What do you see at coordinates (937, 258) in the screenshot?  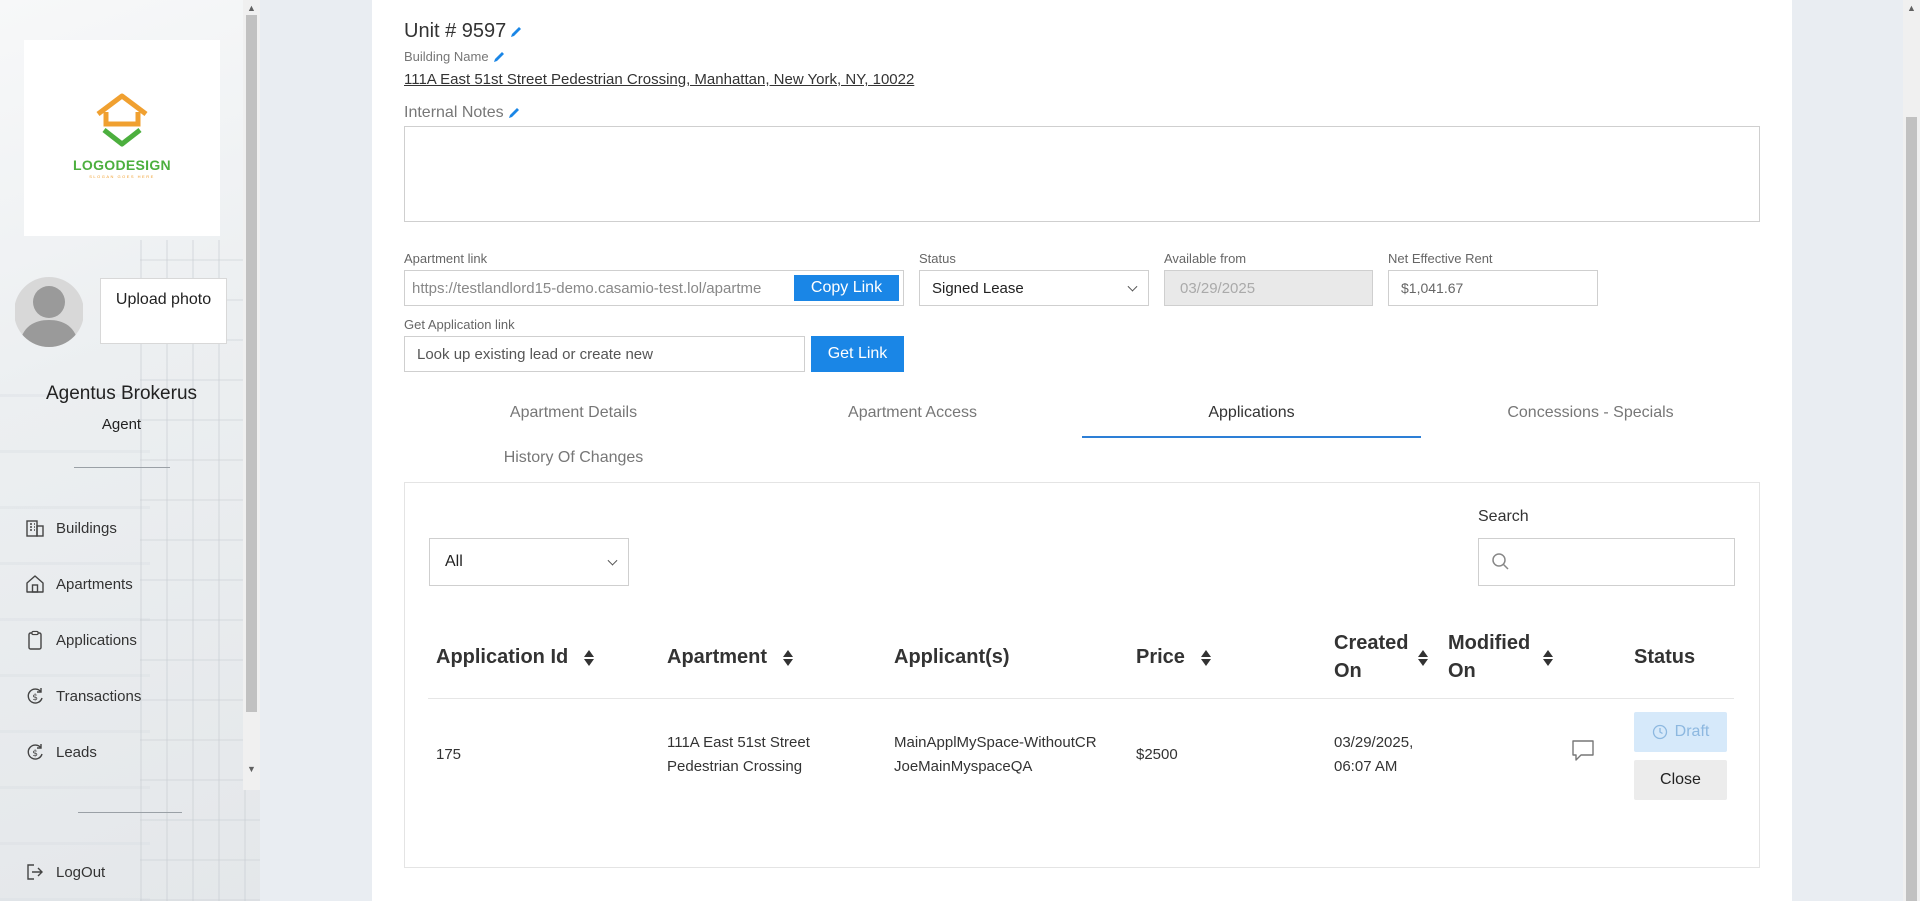 I see `status-label: Status` at bounding box center [937, 258].